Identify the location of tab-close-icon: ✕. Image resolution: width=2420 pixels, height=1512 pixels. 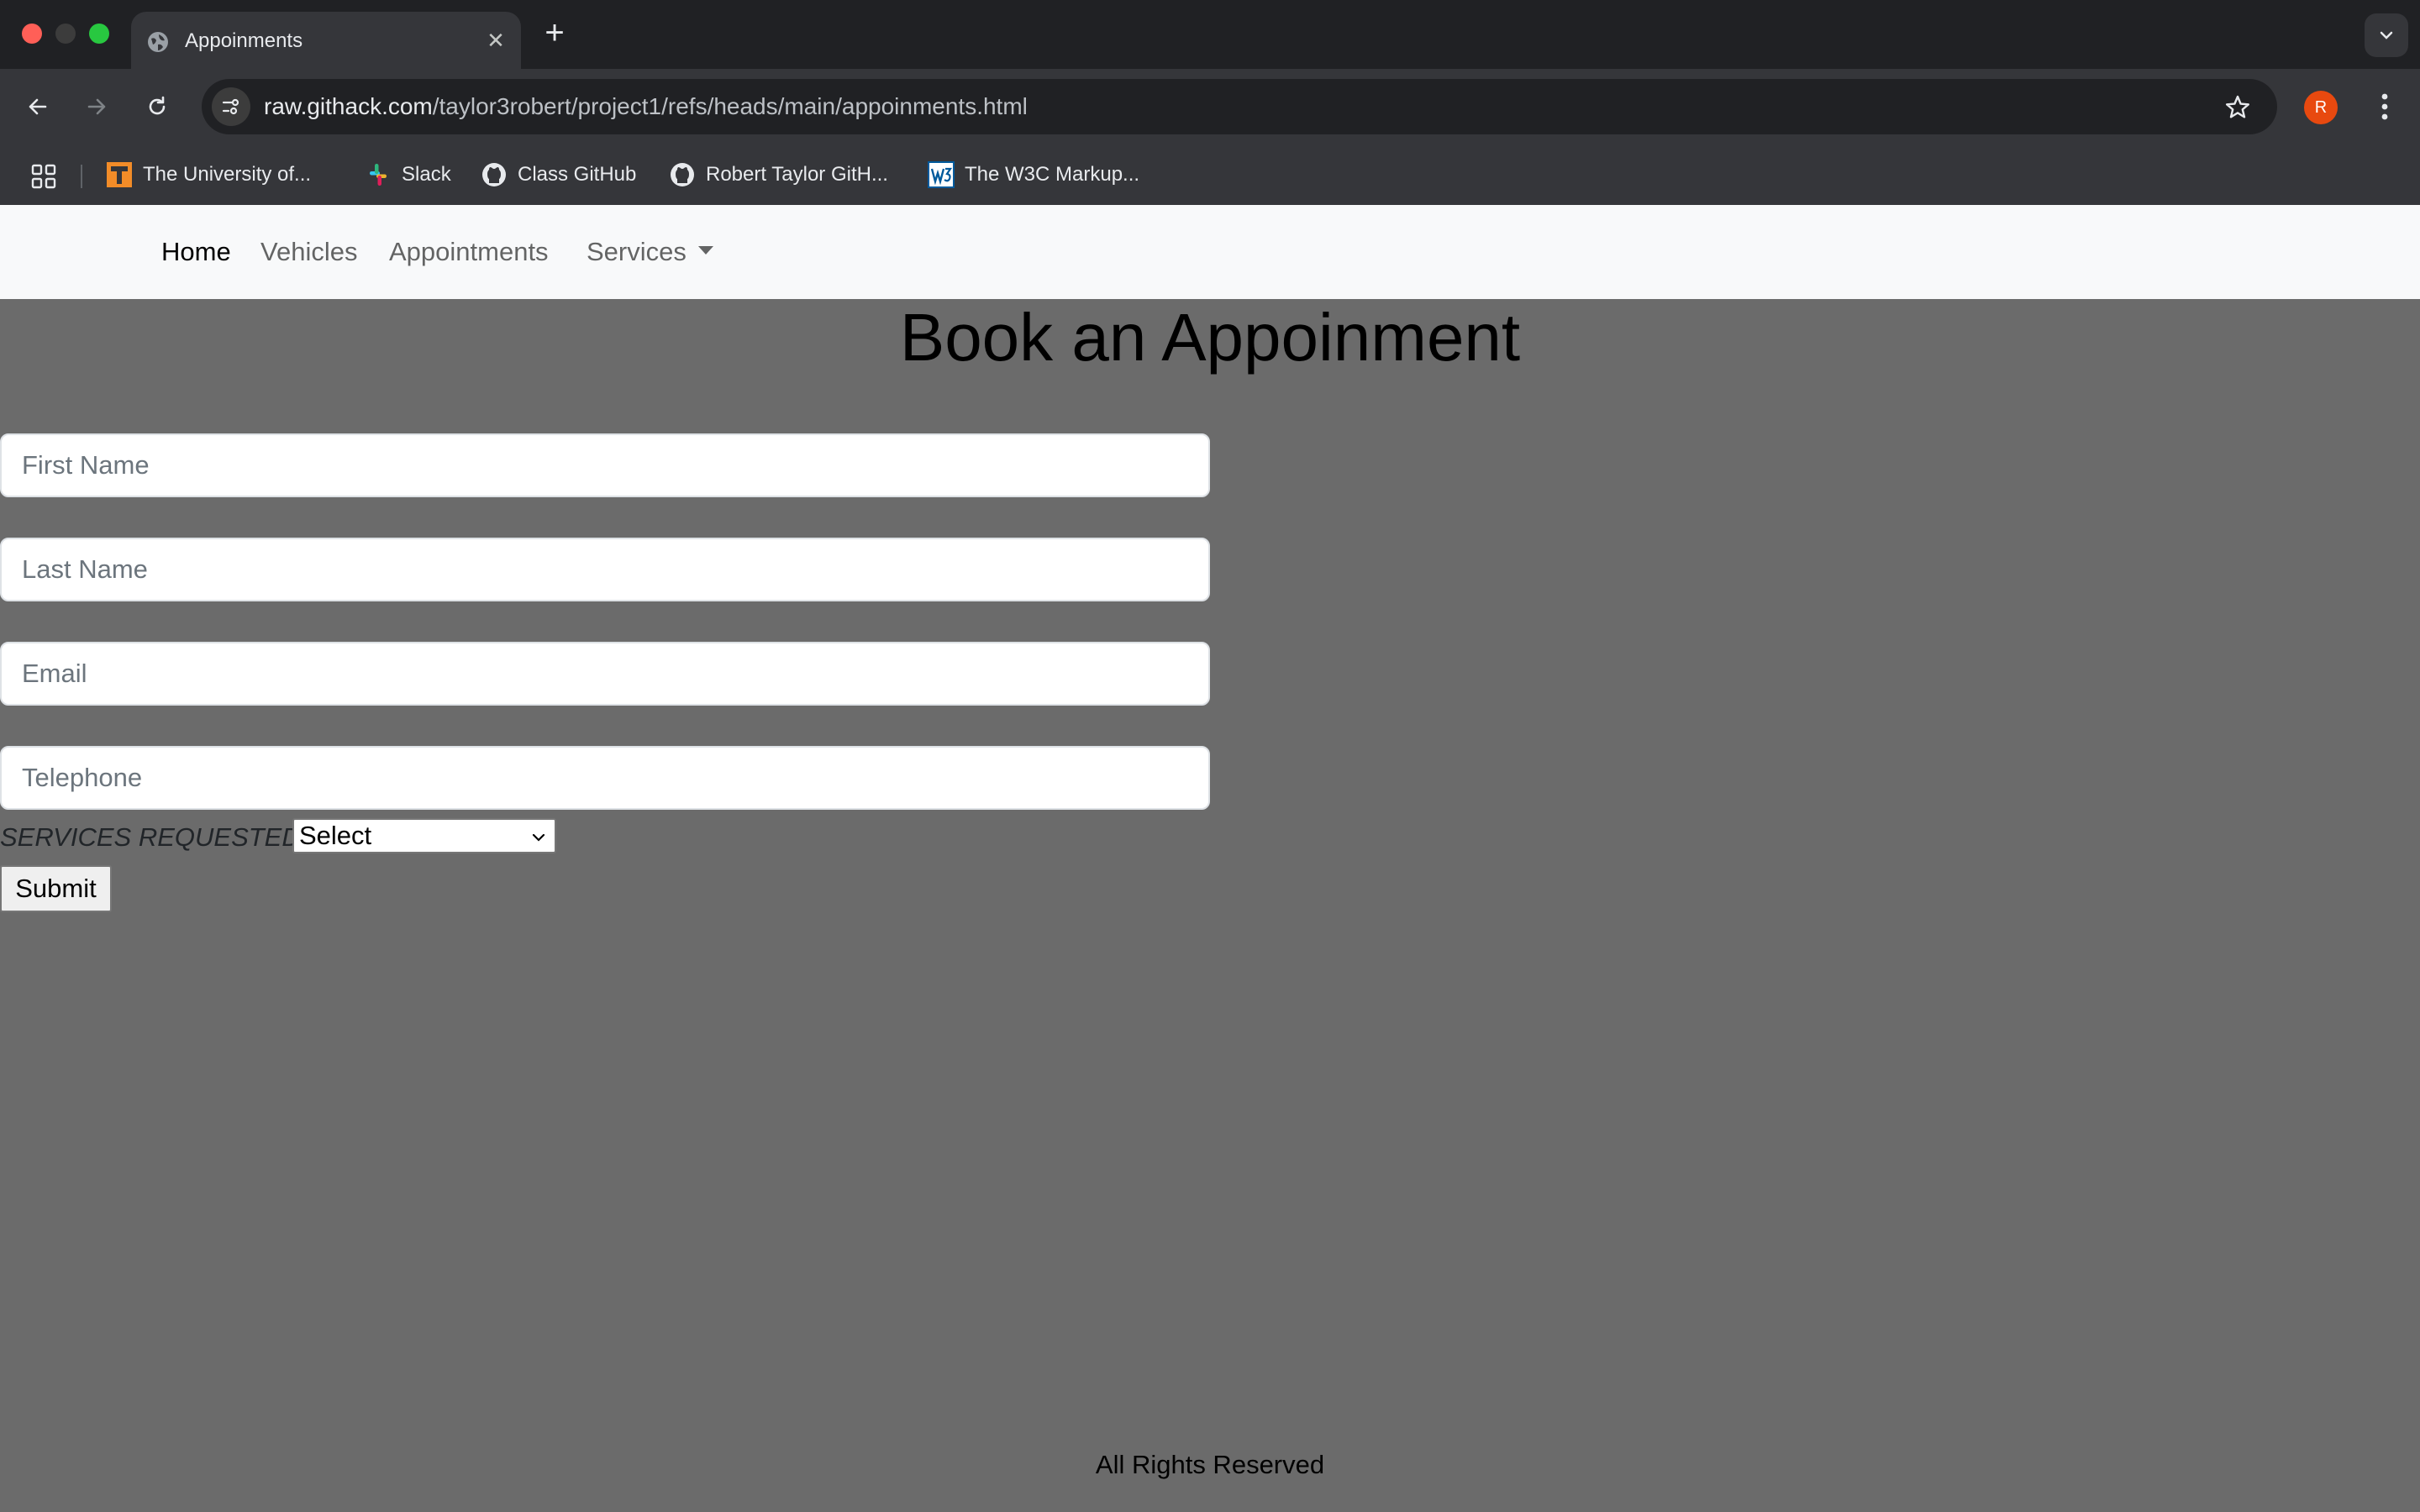
(496, 40).